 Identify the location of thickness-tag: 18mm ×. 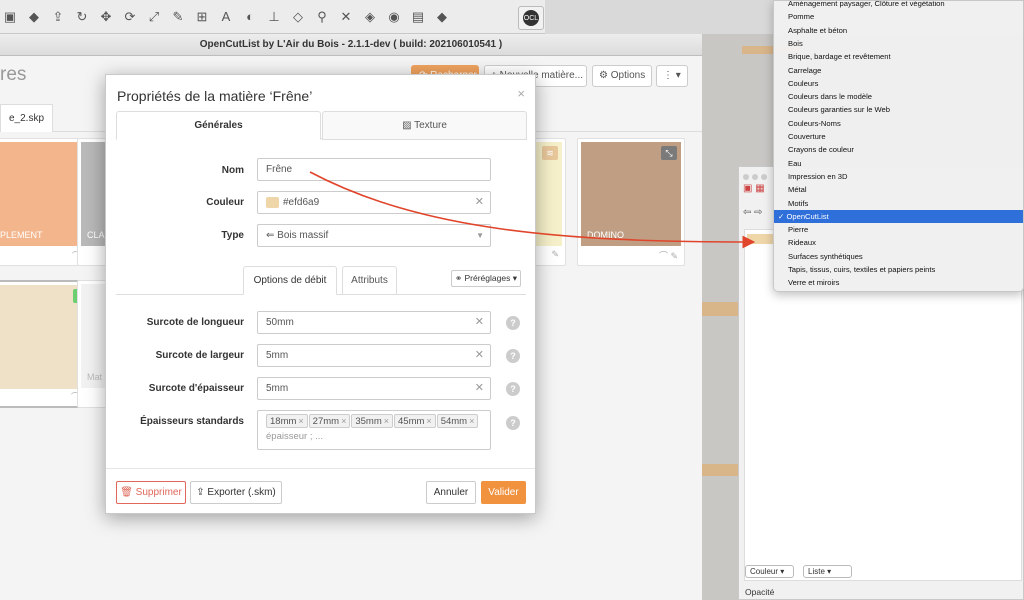
(287, 421).